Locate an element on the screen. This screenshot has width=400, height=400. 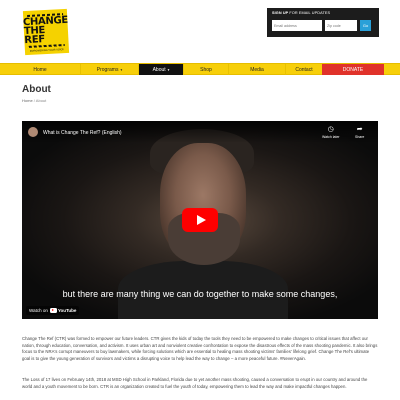
nav-item-home: Home is located at coordinates (40, 69).